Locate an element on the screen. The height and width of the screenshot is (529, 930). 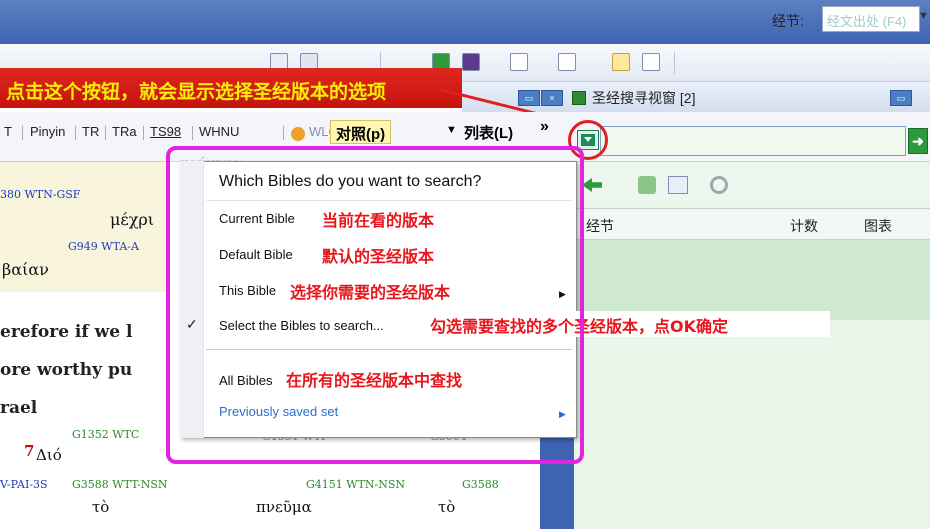
wlc-icon is located at coordinates (298, 134).